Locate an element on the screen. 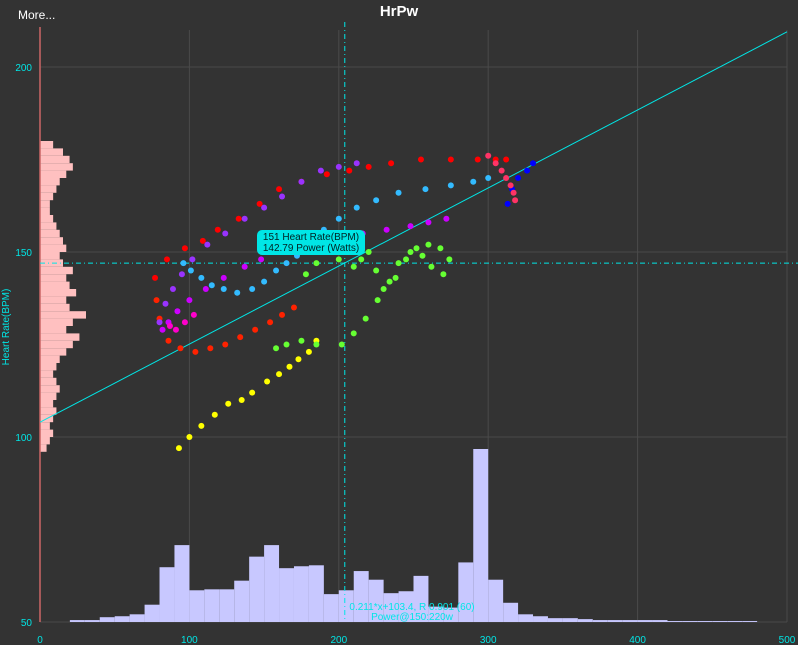 The height and width of the screenshot is (645, 798). x-tick-label: 300 is located at coordinates (488, 640).